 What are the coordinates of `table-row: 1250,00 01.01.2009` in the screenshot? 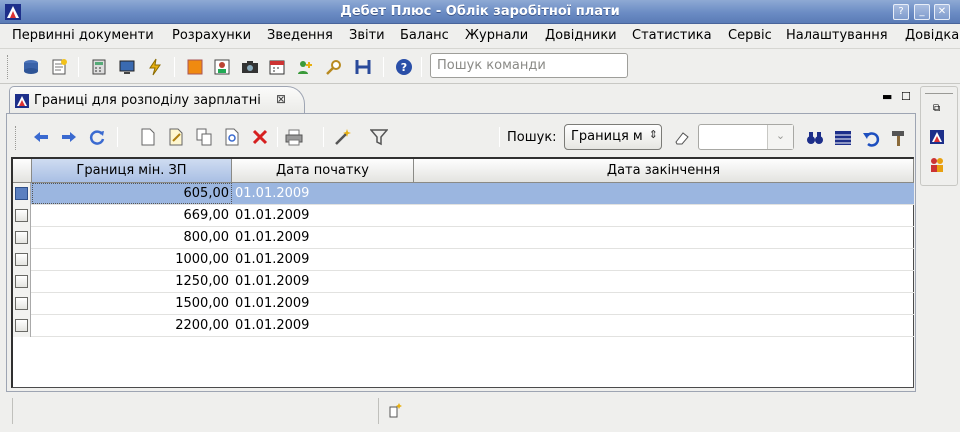 It's located at (463, 282).